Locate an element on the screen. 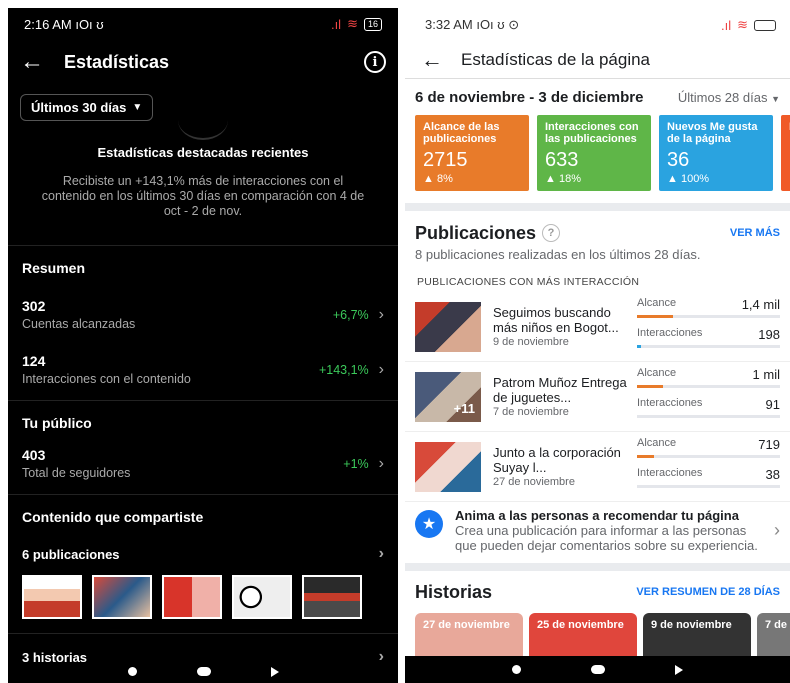 The height and width of the screenshot is (683, 790). publications-header: Publicaciones? VER MÁS is located at coordinates (597, 233).